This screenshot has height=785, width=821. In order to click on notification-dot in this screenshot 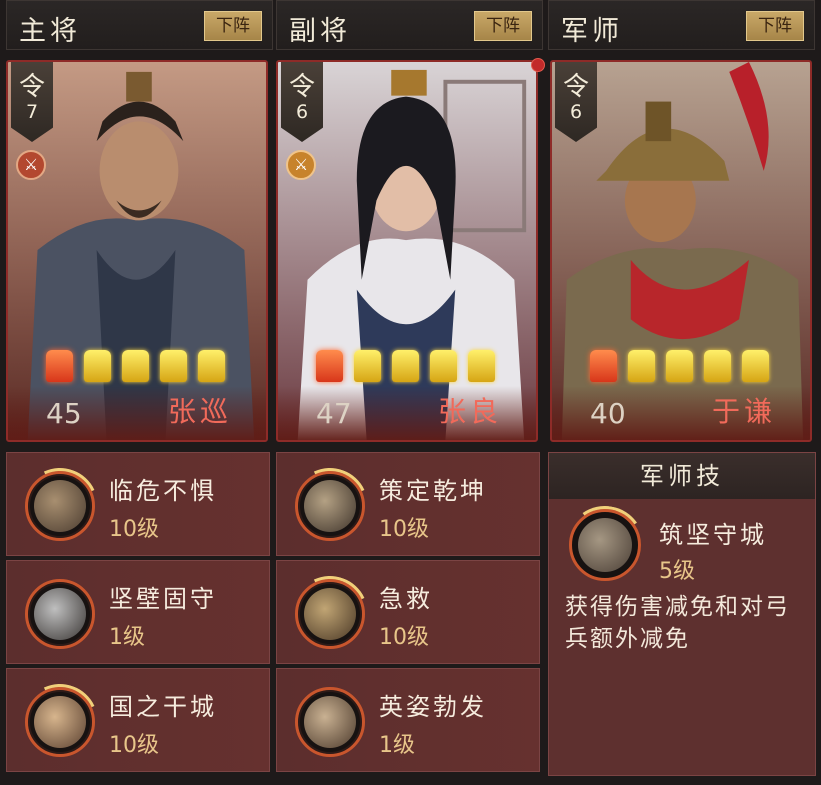, I will do `click(538, 65)`.